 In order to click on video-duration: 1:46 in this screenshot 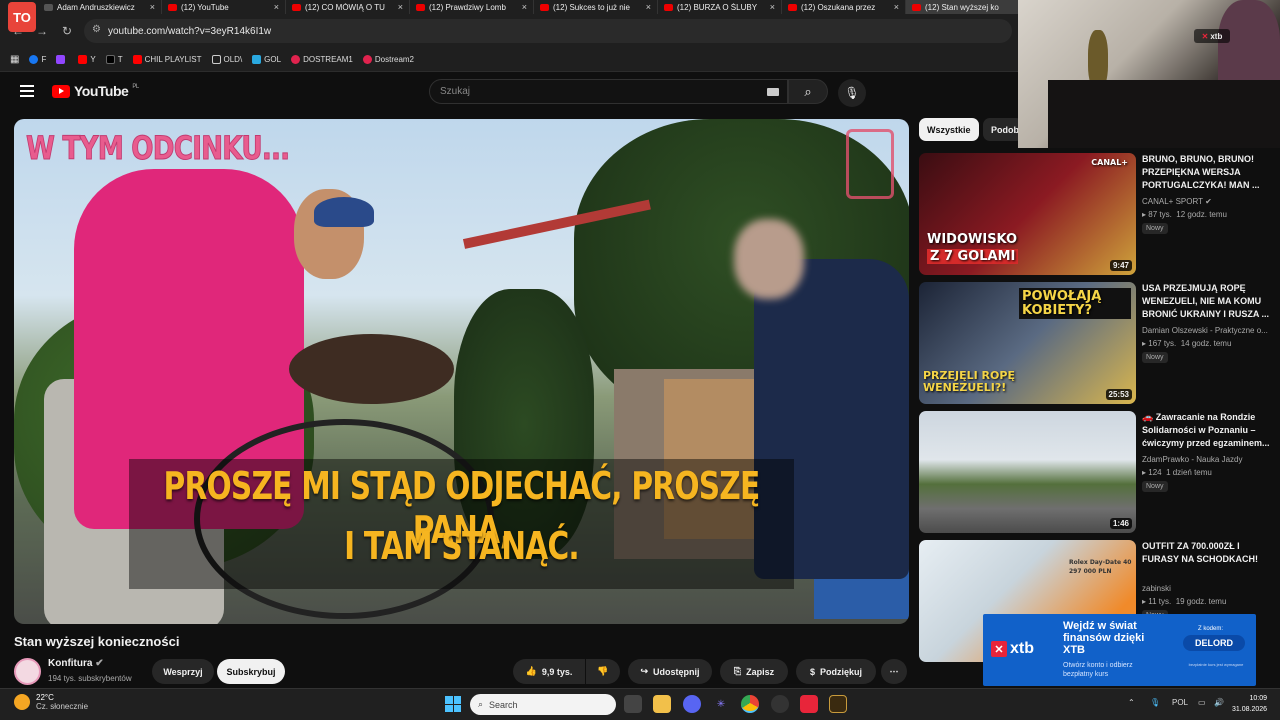, I will do `click(1120, 523)`.